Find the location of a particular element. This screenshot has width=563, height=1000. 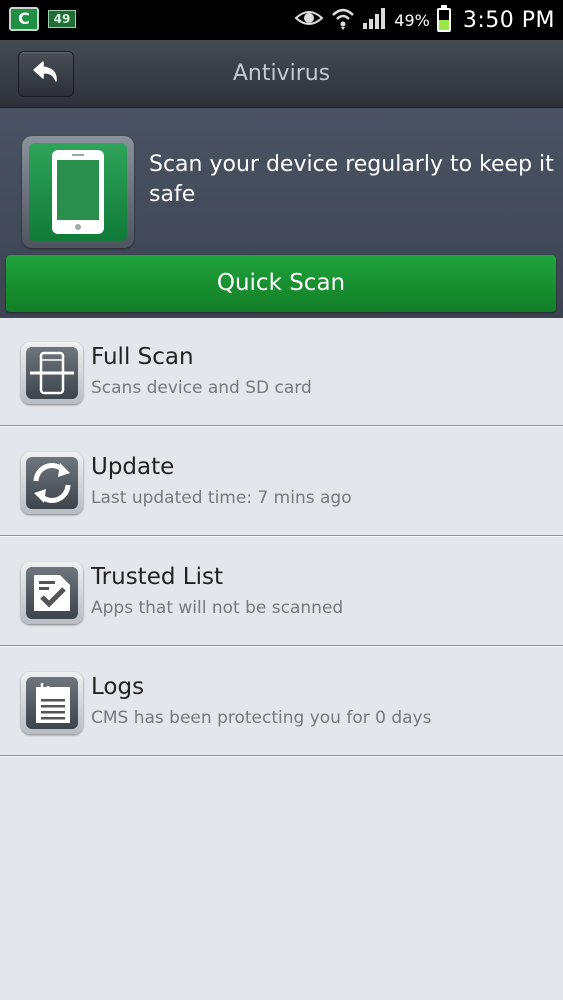

page-title: Antivirus is located at coordinates (281, 73).